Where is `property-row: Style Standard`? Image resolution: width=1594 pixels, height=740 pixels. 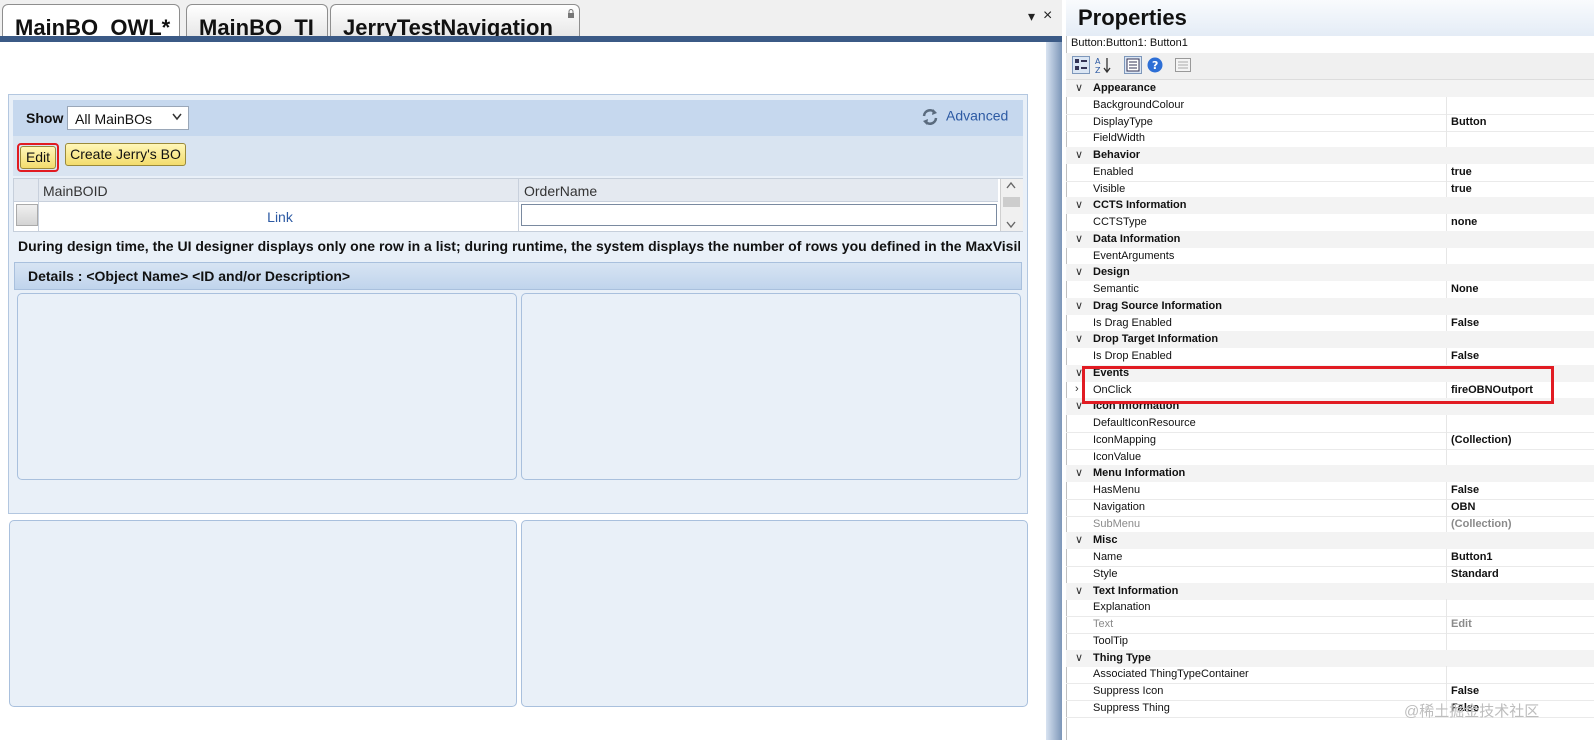
property-row: Style Standard is located at coordinates (1330, 574).